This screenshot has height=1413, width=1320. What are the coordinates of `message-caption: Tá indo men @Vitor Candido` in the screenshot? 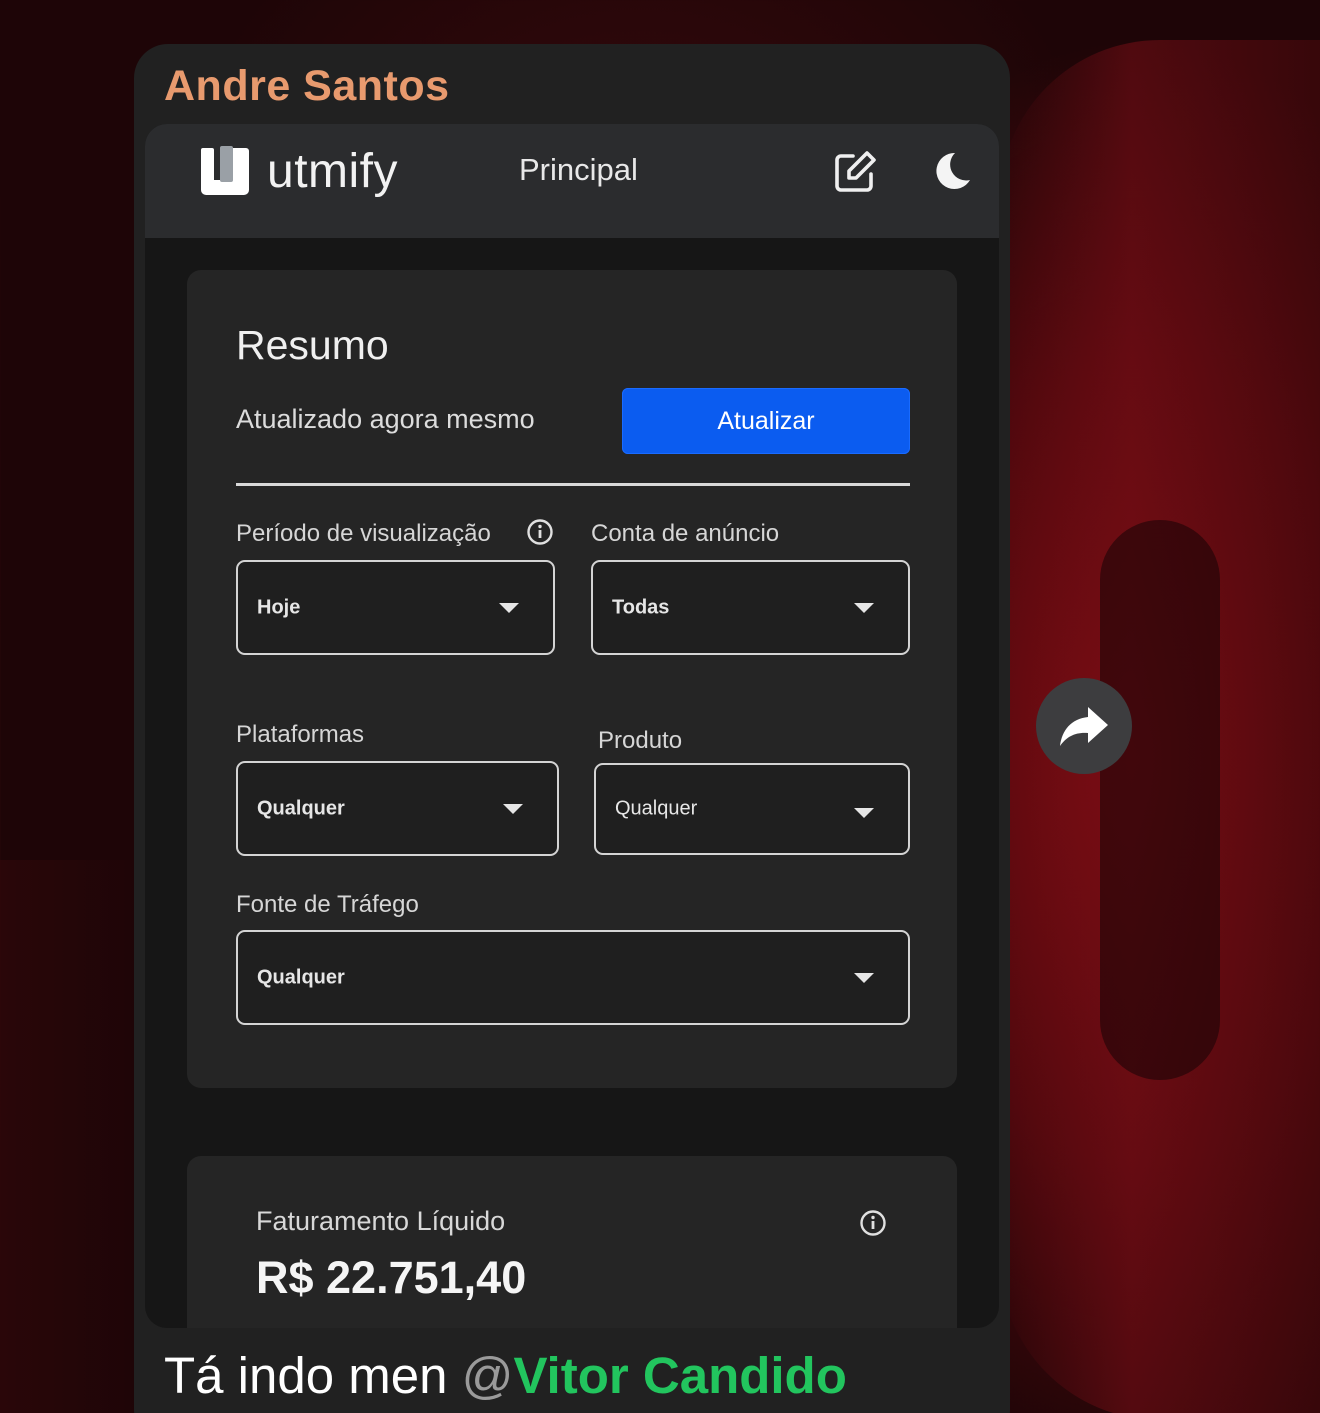 It's located at (505, 1375).